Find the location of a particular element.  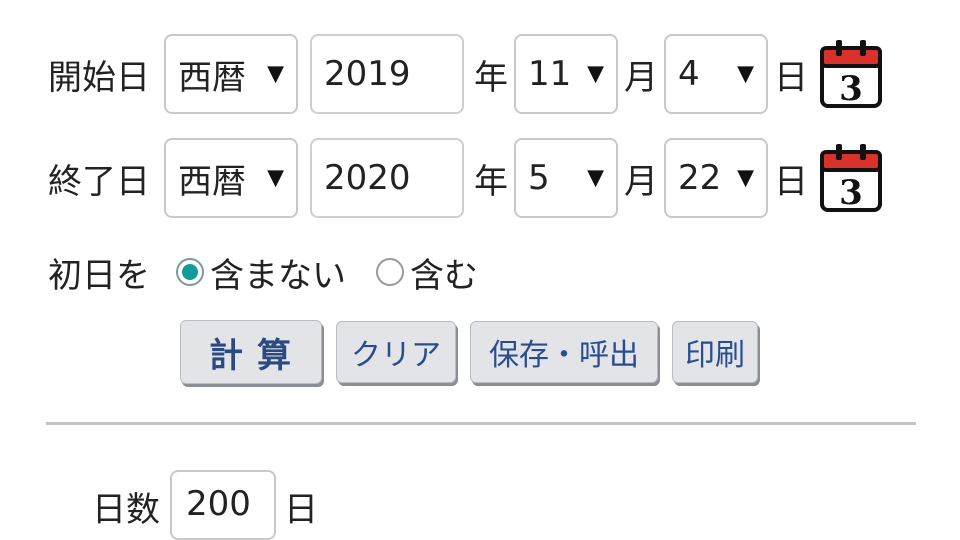

end-day-select: 22 ▼ is located at coordinates (716, 178).